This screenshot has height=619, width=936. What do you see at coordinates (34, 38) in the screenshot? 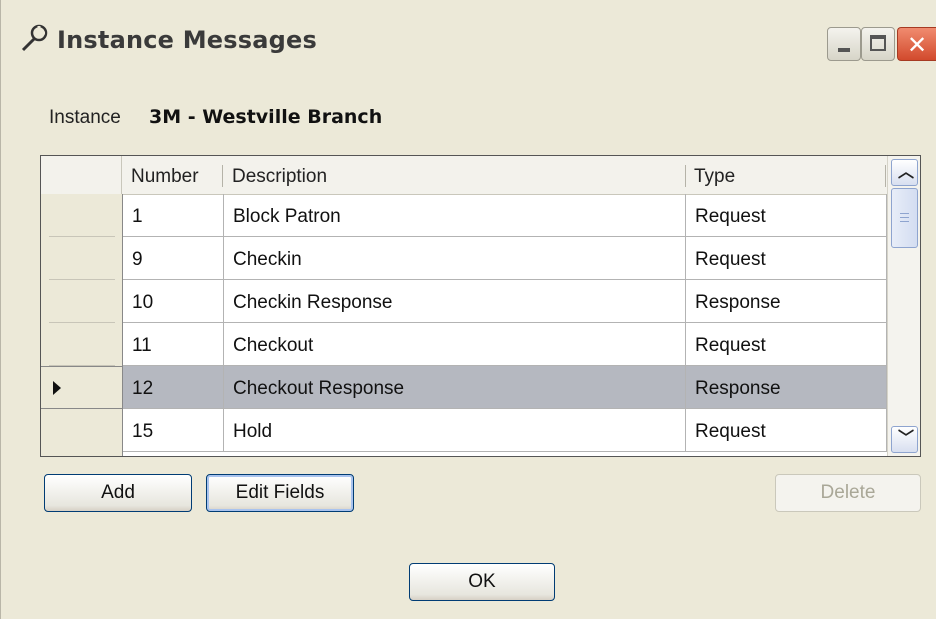
I see `tools-icon` at bounding box center [34, 38].